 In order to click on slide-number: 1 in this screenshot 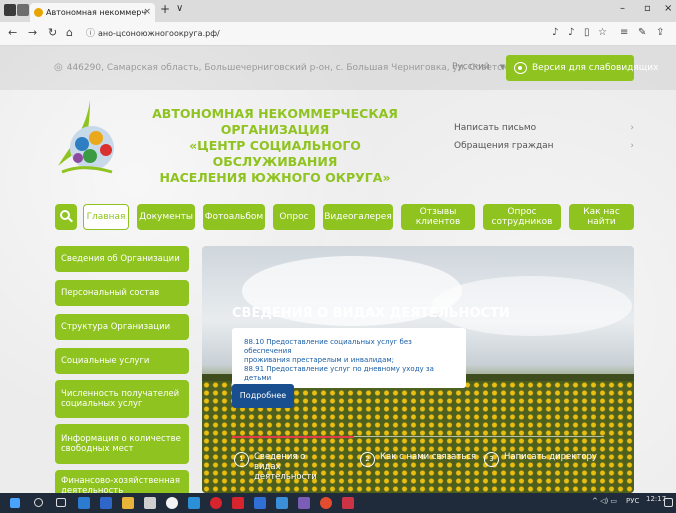, I will do `click(241, 459)`.